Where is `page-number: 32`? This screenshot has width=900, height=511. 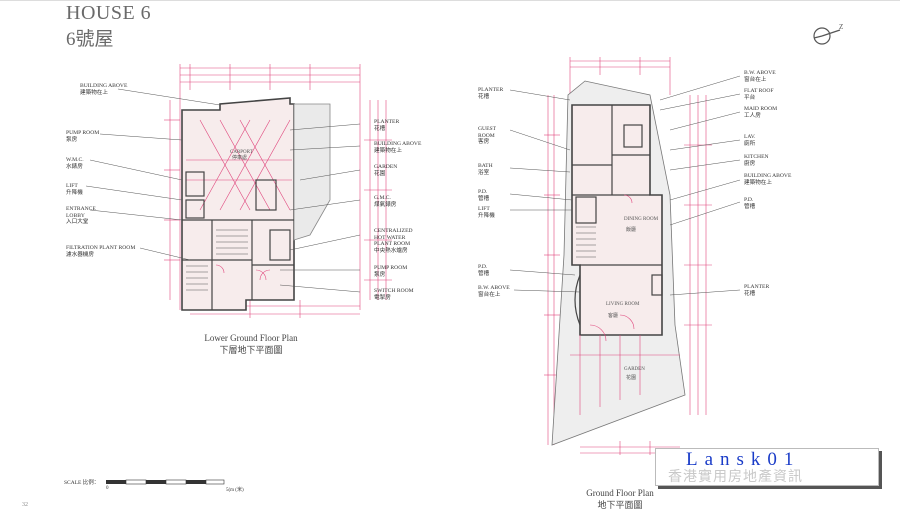
page-number: 32 is located at coordinates (25, 505).